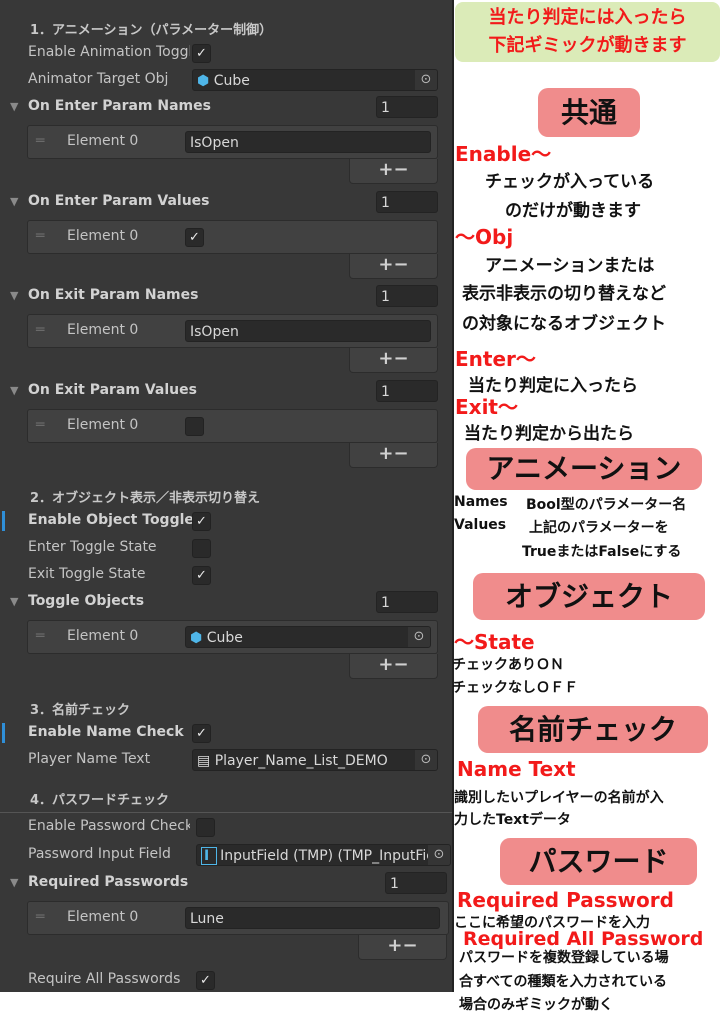 The image size is (724, 1024). What do you see at coordinates (205, 980) in the screenshot?
I see `require-all-passwords-checkbox: ✓` at bounding box center [205, 980].